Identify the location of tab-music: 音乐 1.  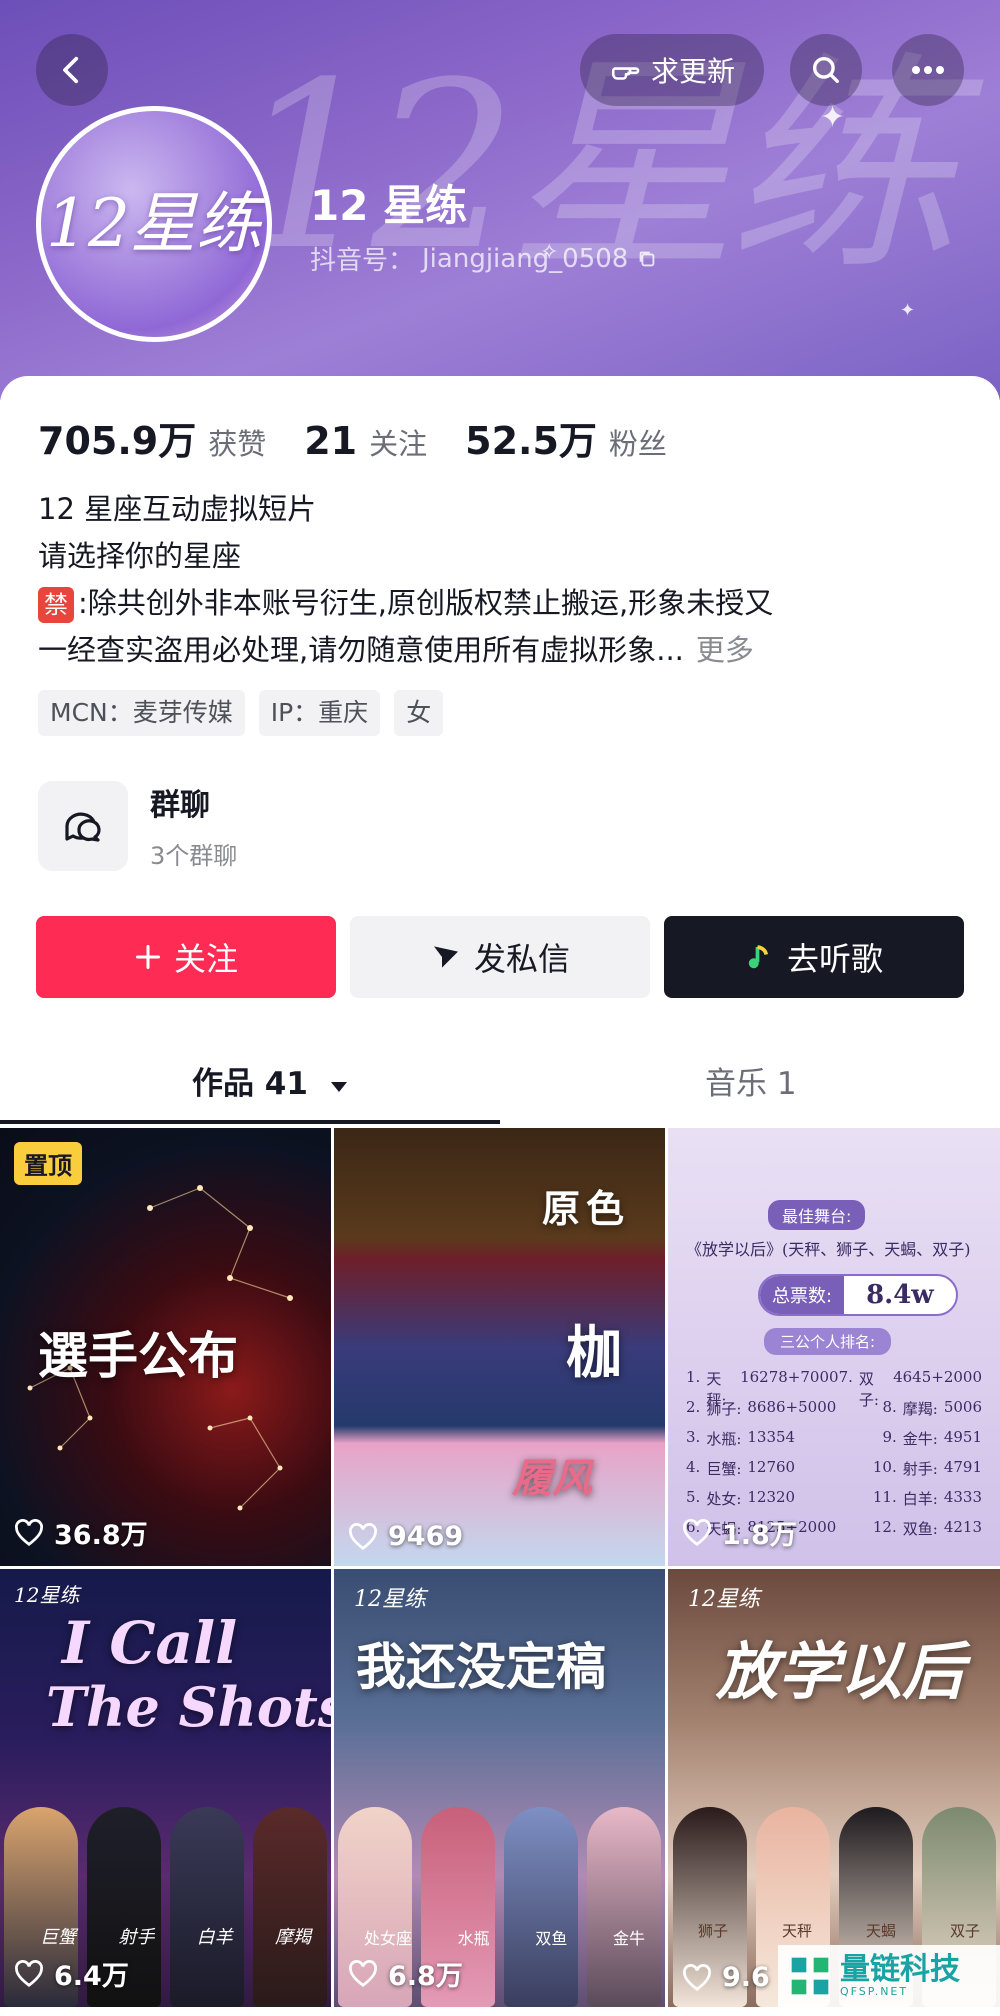
(751, 1080).